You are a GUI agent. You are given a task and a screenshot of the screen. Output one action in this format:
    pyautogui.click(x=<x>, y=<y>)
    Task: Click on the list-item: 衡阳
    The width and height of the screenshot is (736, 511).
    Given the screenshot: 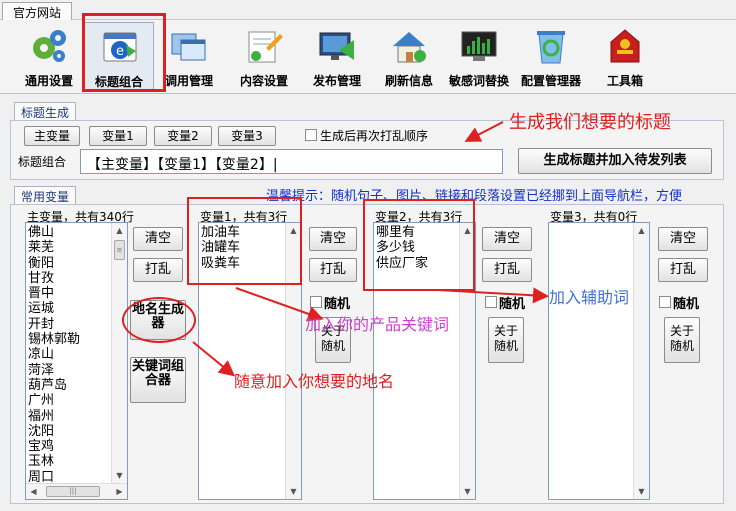 What is the action you would take?
    pyautogui.click(x=54, y=263)
    